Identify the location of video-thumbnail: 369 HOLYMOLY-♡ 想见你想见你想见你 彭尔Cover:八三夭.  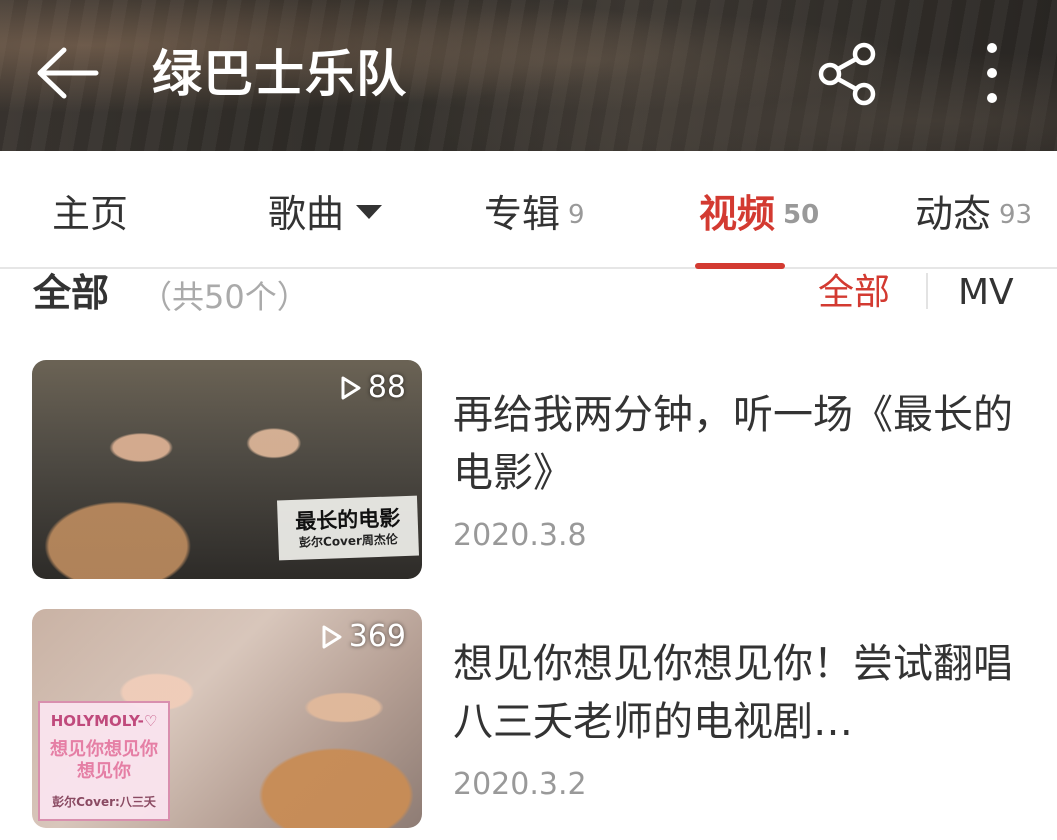
(227, 718).